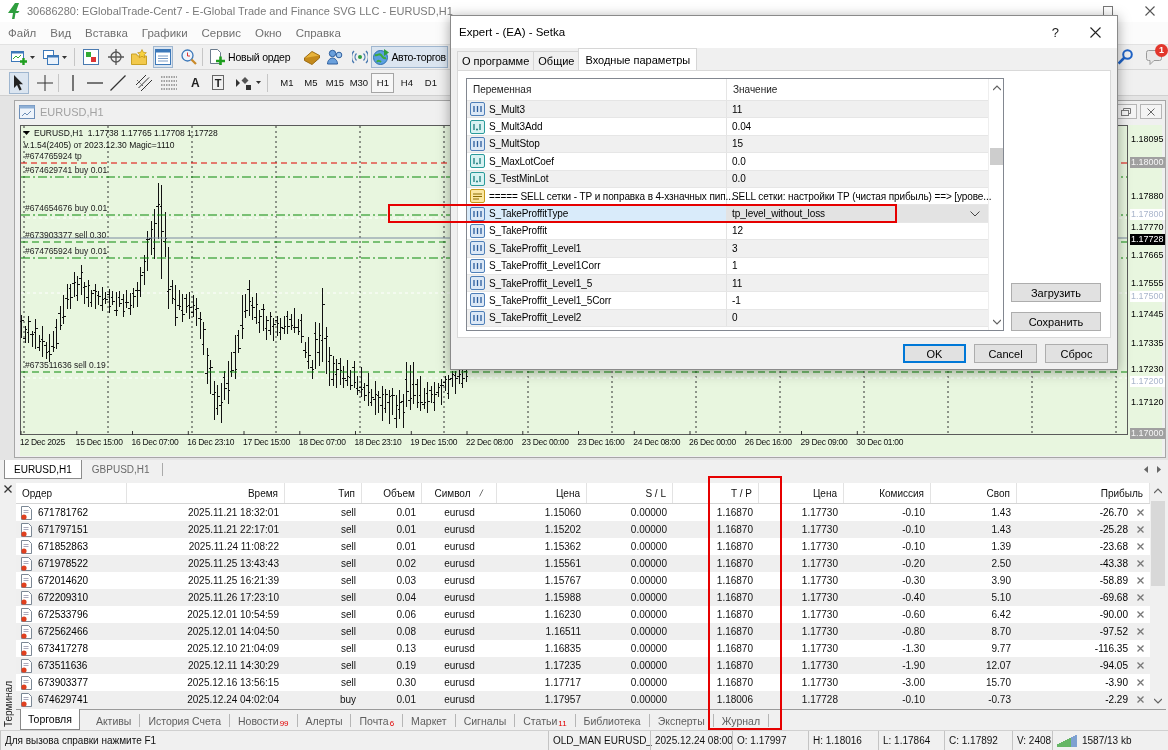 Image resolution: width=1168 pixels, height=750 pixels. I want to click on param-row: S_Mult3Add 0.04, so click(727, 127).